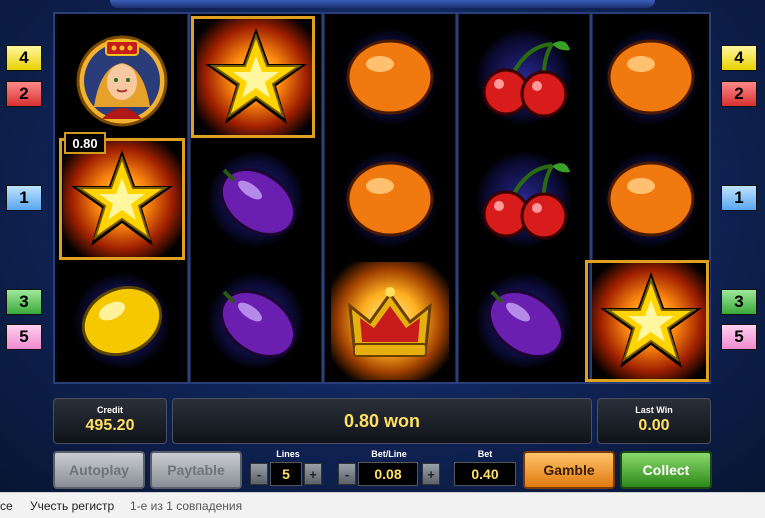 The height and width of the screenshot is (518, 765). Describe the element at coordinates (431, 474) in the screenshot. I see `bet-line-plus-button: +` at that location.